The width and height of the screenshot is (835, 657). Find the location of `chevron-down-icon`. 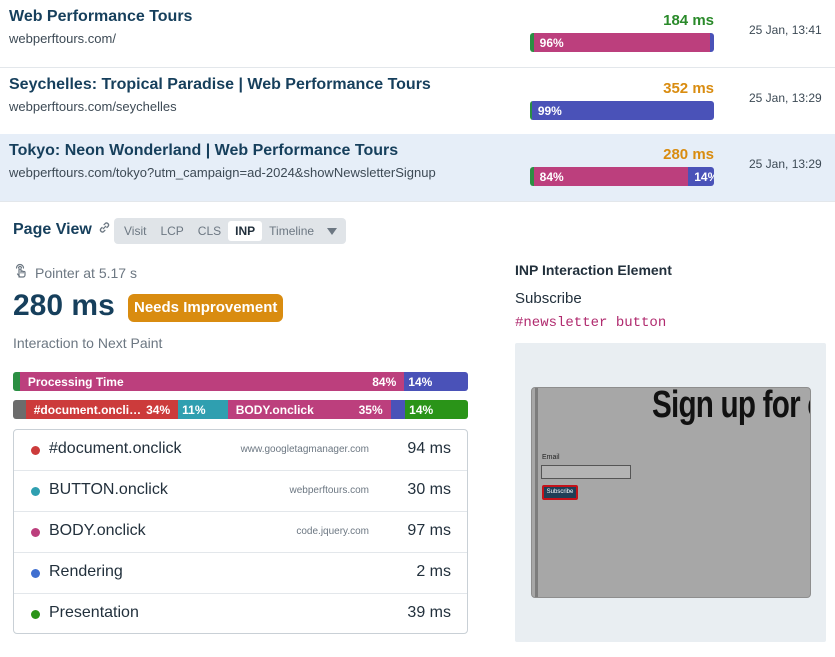

chevron-down-icon is located at coordinates (332, 231).